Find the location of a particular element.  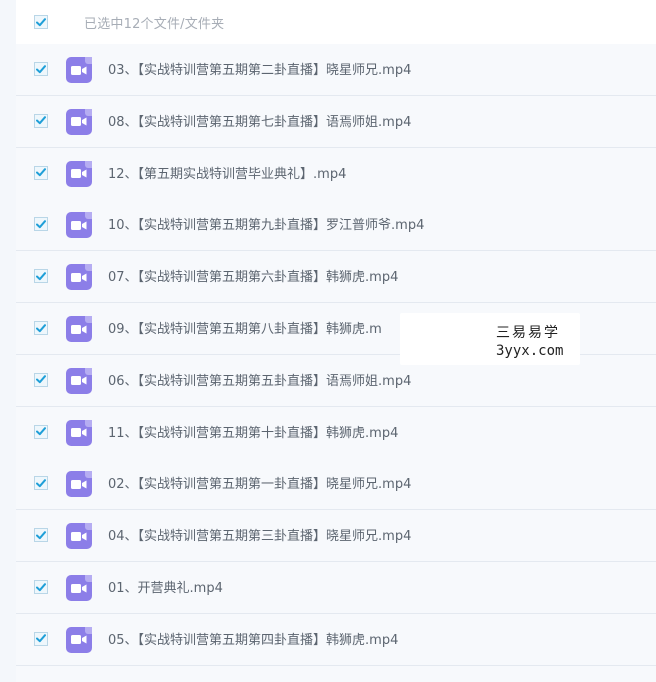

file-row: 02、【实战特训营第五期第一卦直播】晓星师兄.mp4 is located at coordinates (336, 484).